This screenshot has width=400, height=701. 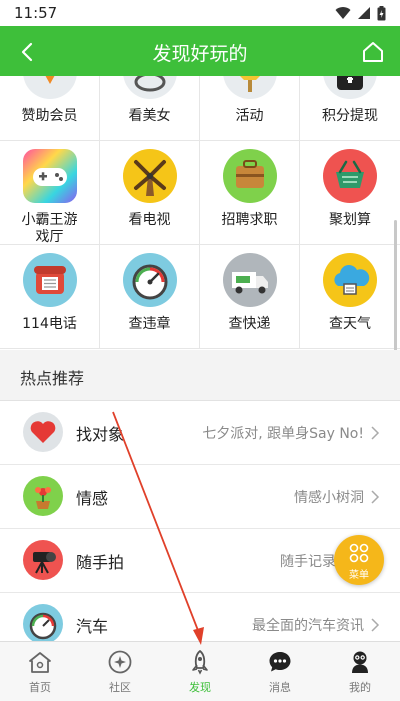 I want to click on community-icon, so click(x=120, y=662).